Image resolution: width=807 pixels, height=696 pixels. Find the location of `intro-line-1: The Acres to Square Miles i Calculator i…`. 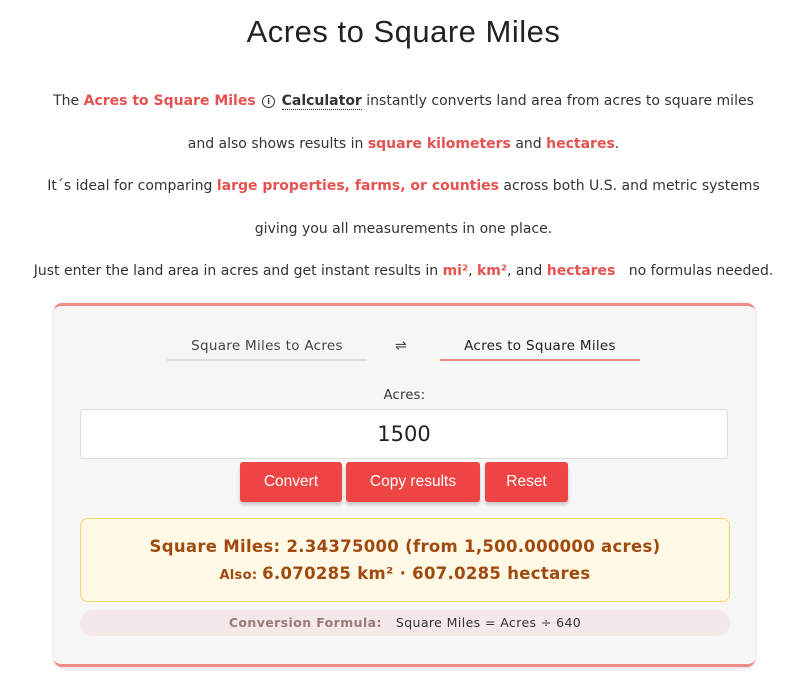

intro-line-1: The Acres to Square Miles i Calculator i… is located at coordinates (403, 101).